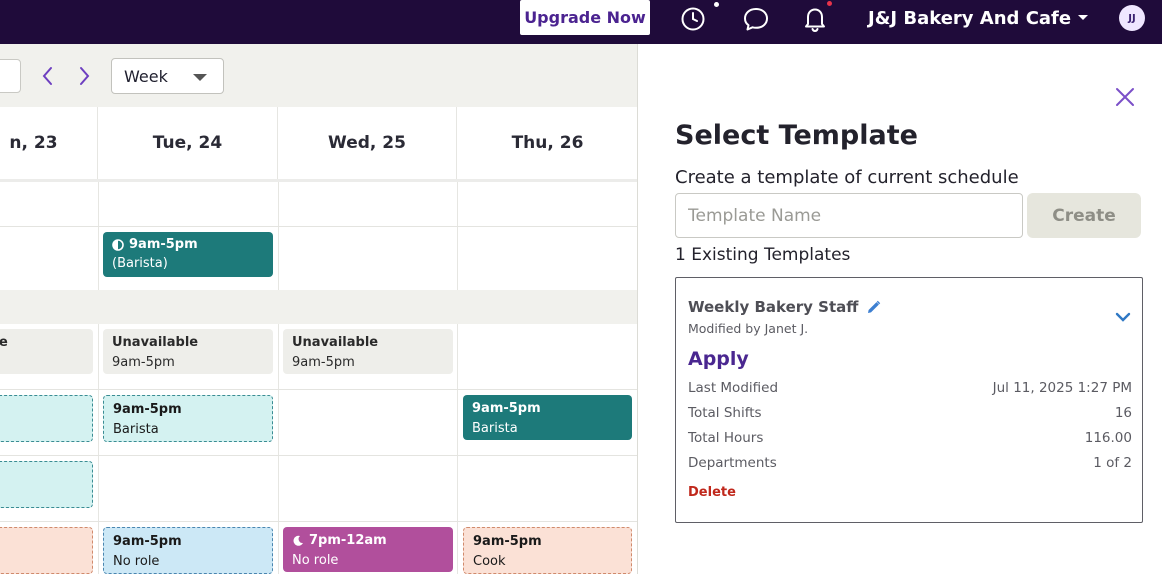 This screenshot has width=1162, height=574. I want to click on stat-label: Total Hours, so click(726, 438).